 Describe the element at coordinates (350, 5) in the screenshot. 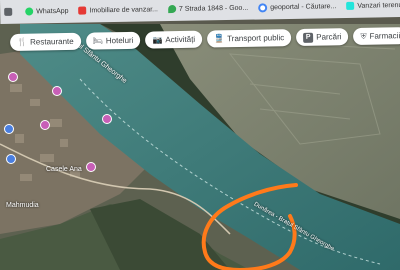

I see `olx-icon` at that location.